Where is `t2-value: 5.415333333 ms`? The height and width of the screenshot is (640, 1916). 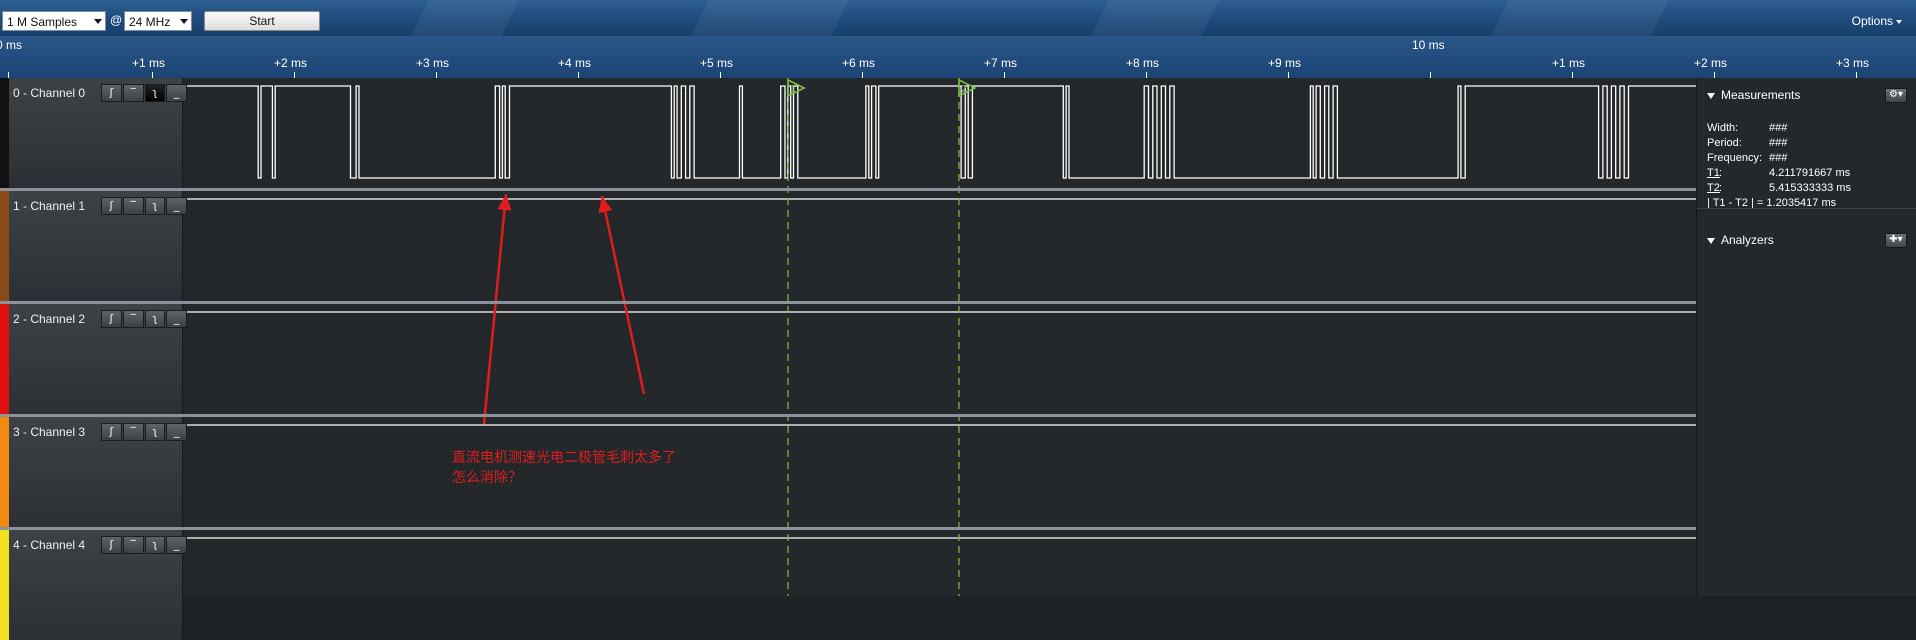
t2-value: 5.415333333 ms is located at coordinates (1810, 188).